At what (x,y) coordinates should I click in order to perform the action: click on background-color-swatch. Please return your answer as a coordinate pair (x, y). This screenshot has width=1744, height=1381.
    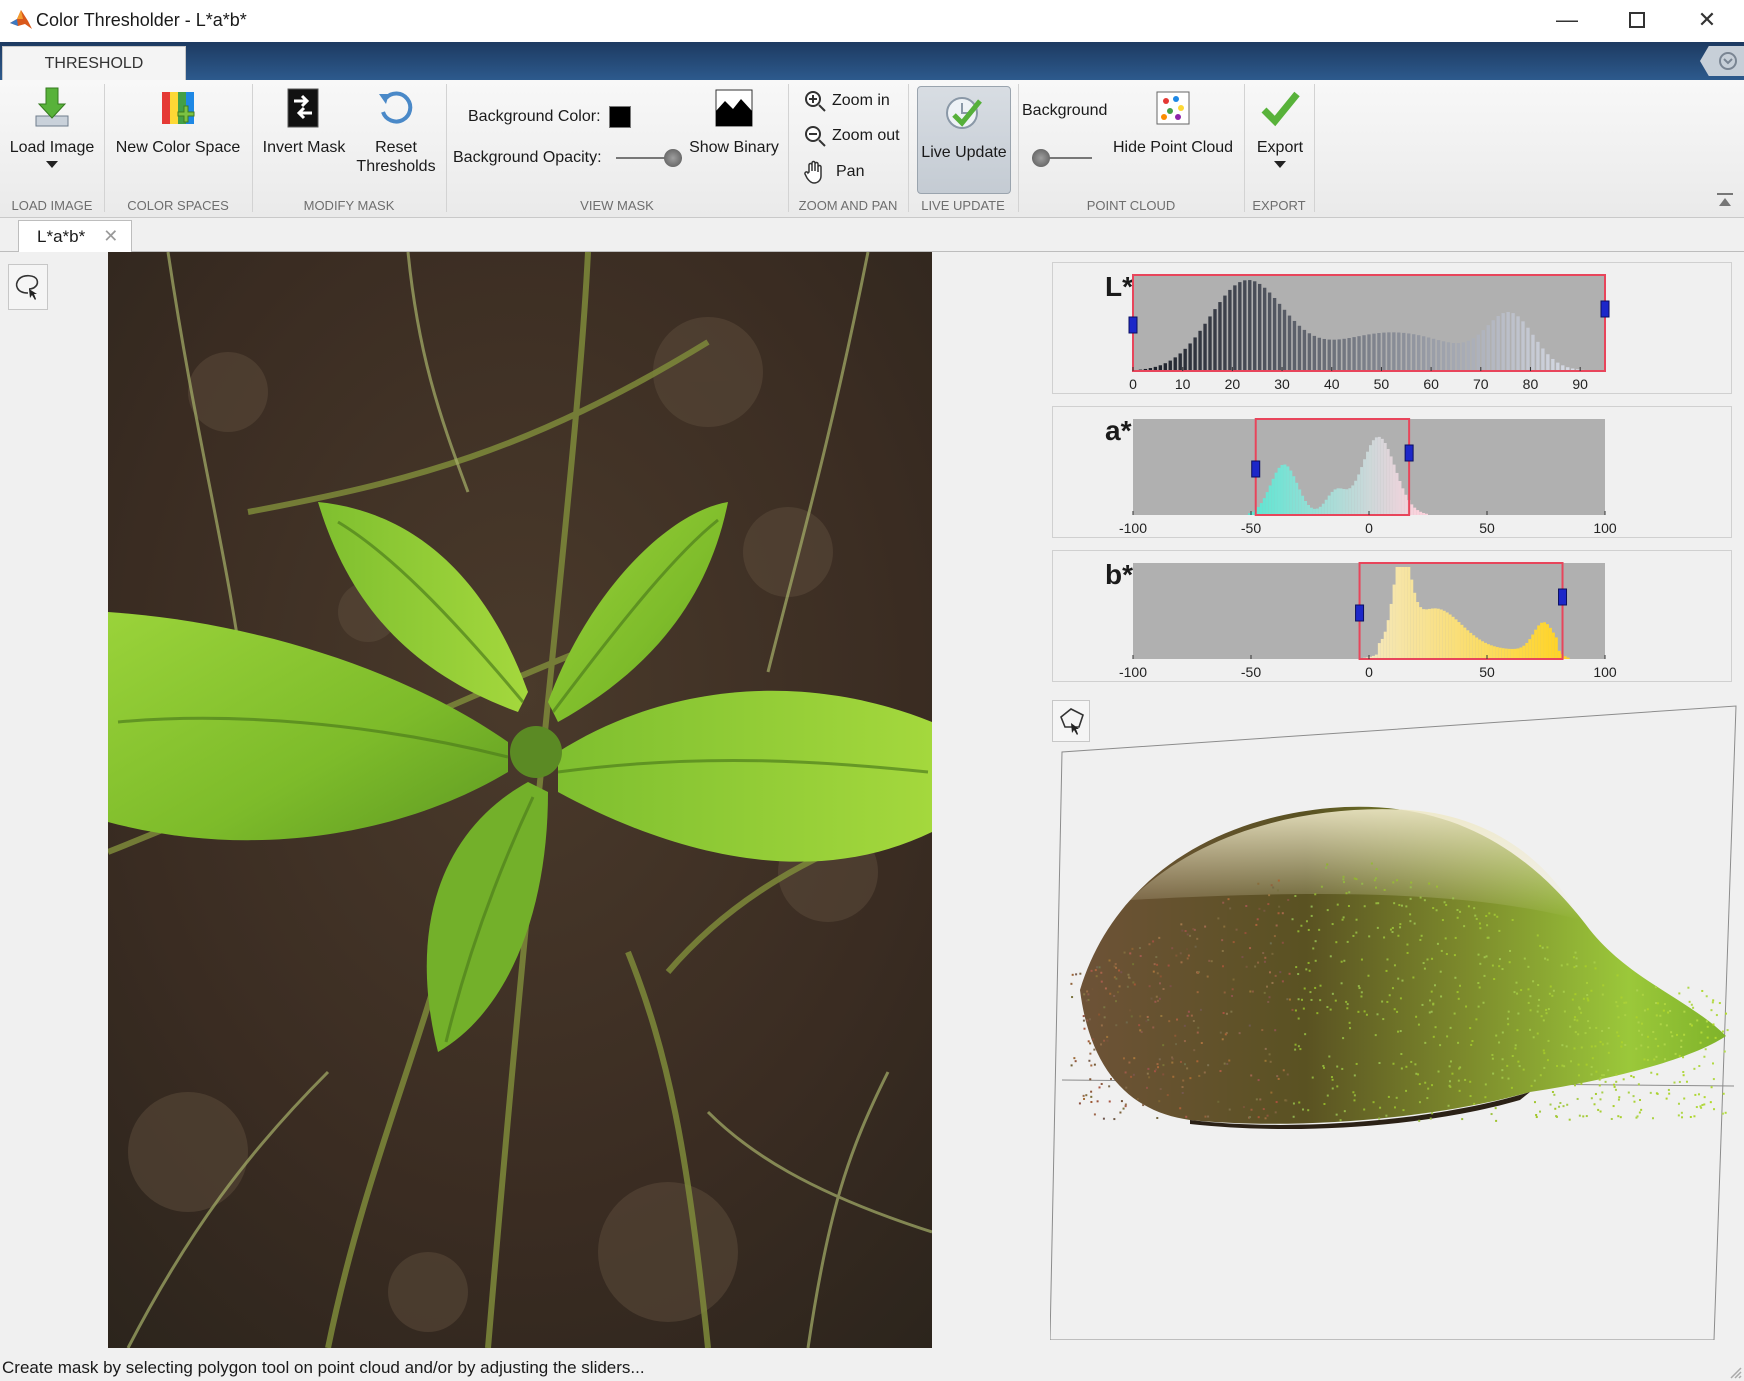
    Looking at the image, I should click on (619, 117).